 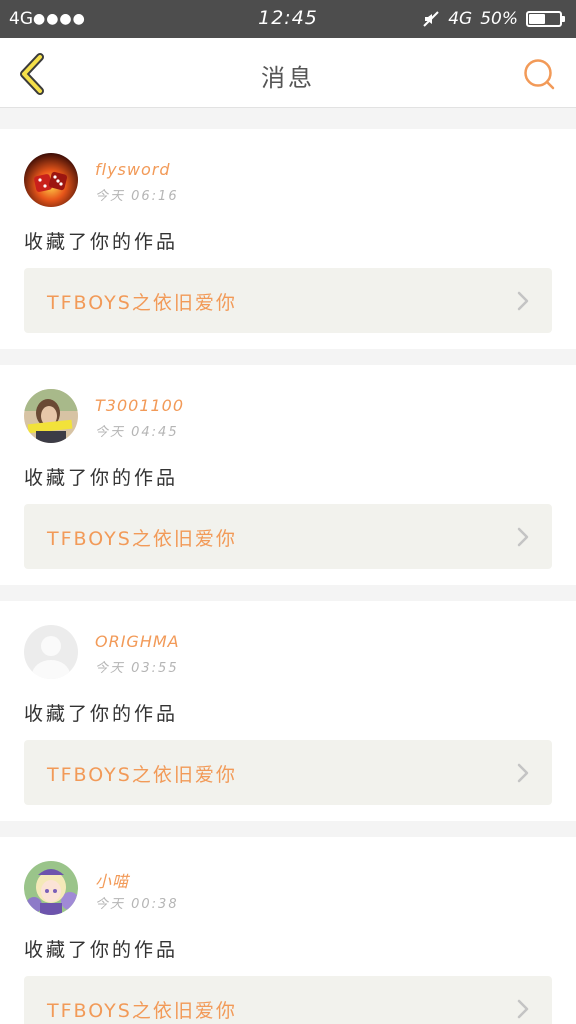 I want to click on username: 小喵, so click(x=112, y=880).